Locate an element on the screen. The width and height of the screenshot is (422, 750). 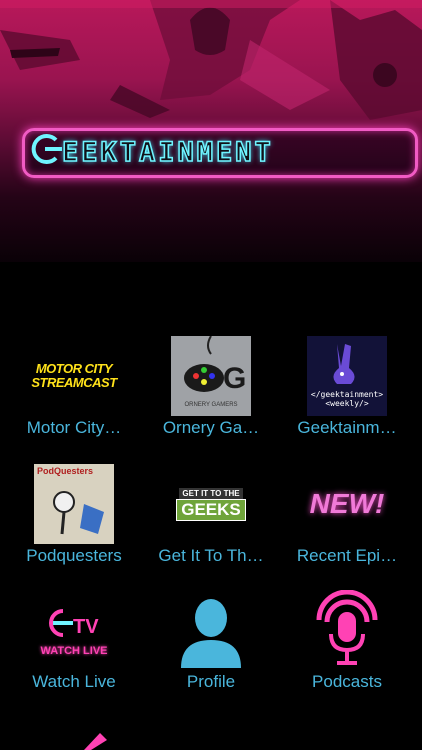
tile-podquesters: PodQuesters Podquesters is located at coordinates (74, 516).